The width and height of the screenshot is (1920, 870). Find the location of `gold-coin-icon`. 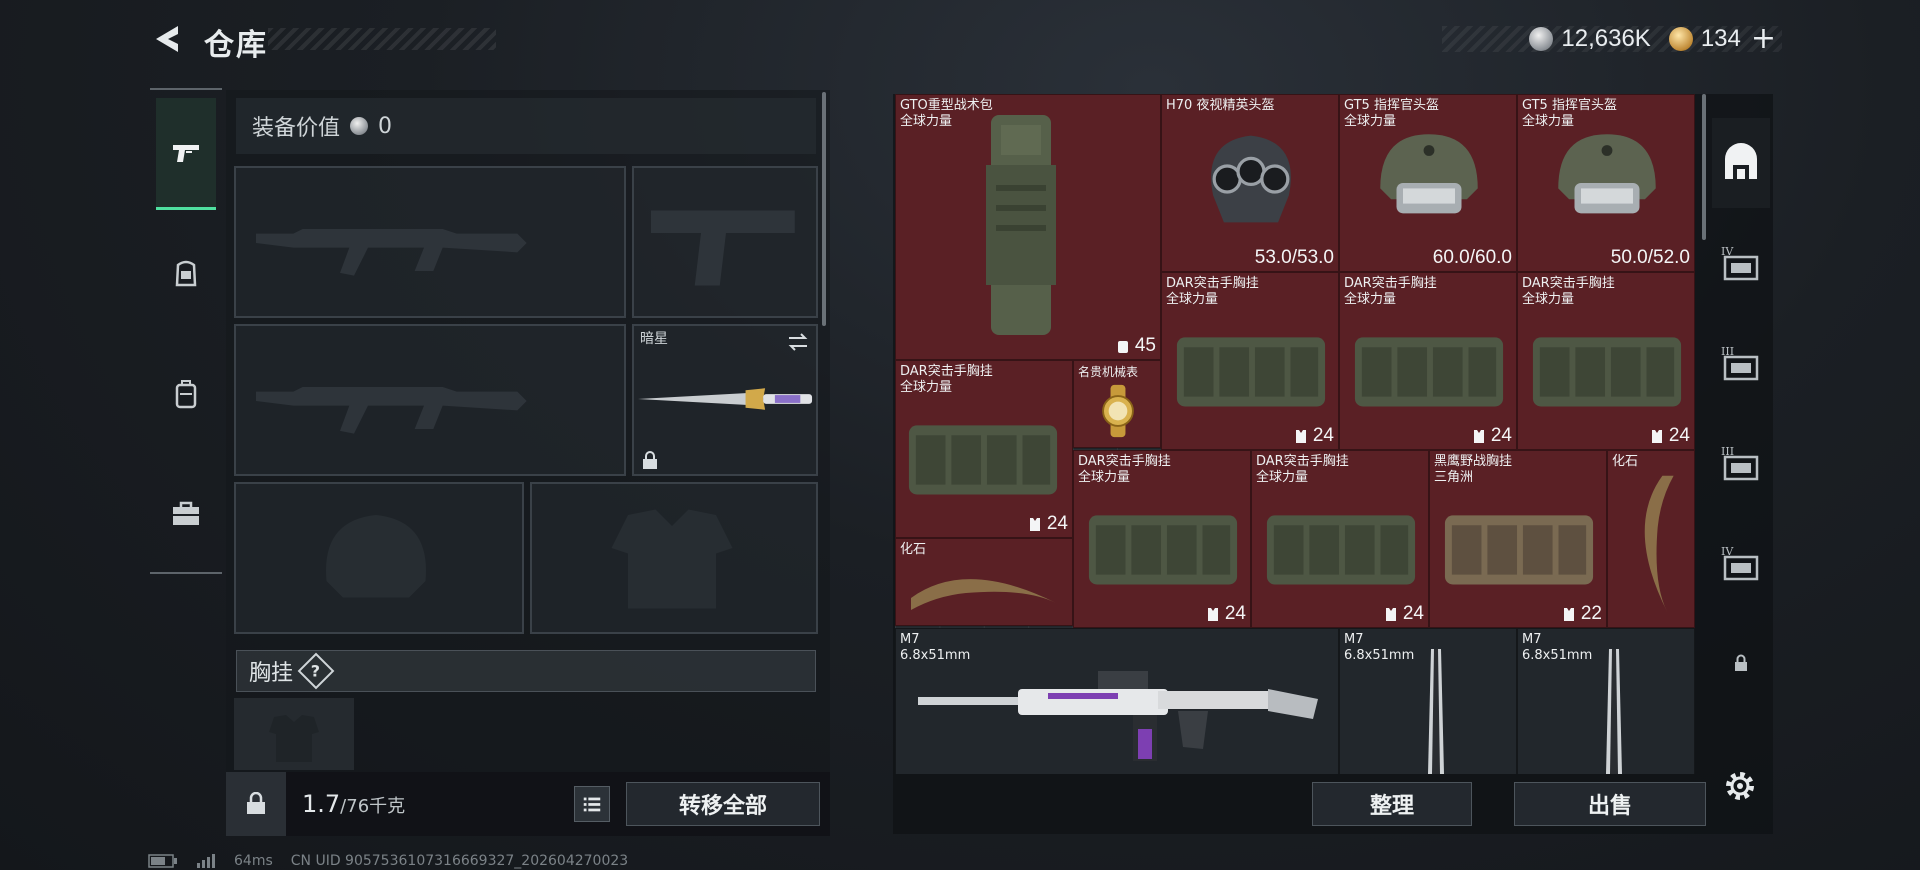

gold-coin-icon is located at coordinates (1680, 39).